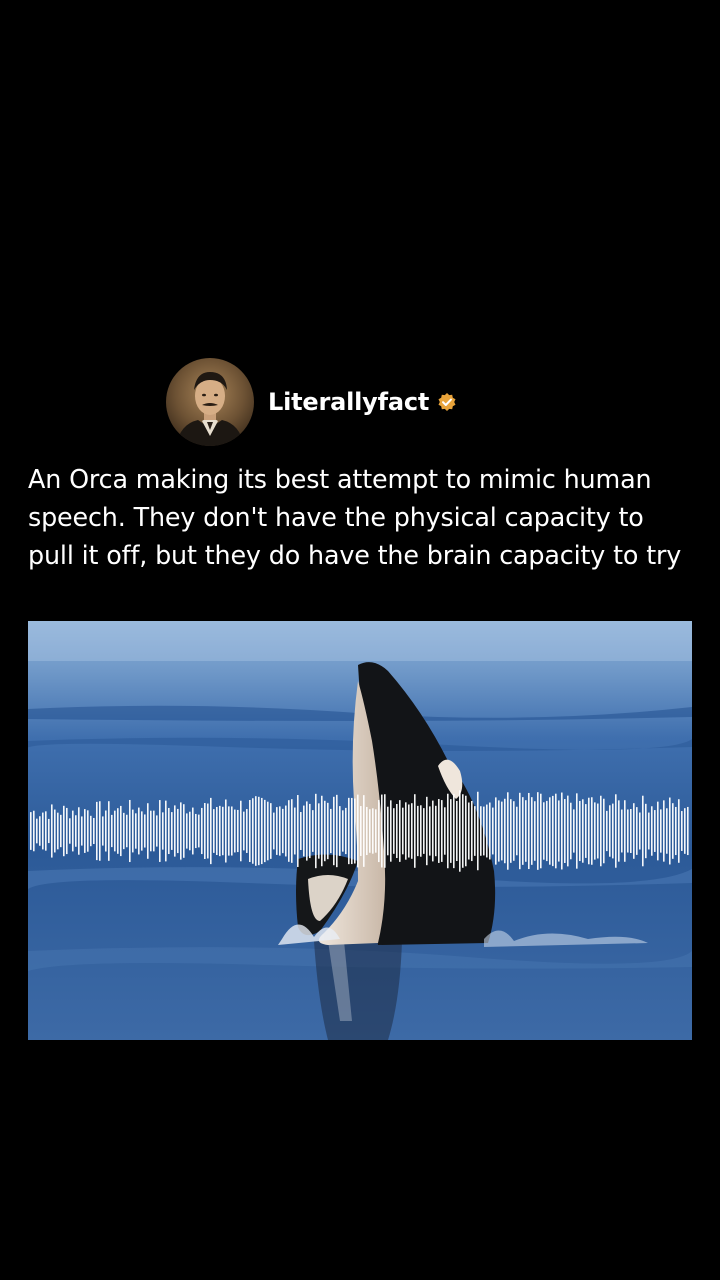  I want to click on verified-badge-icon, so click(447, 402).